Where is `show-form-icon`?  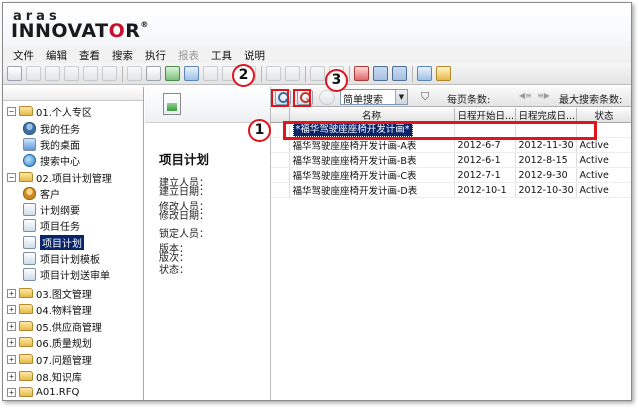
show-form-icon is located at coordinates (399, 73).